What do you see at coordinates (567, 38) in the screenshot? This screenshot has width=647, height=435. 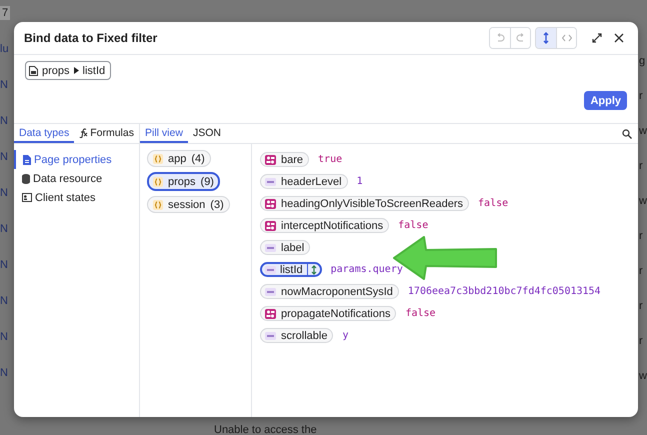 I see `code-icon` at bounding box center [567, 38].